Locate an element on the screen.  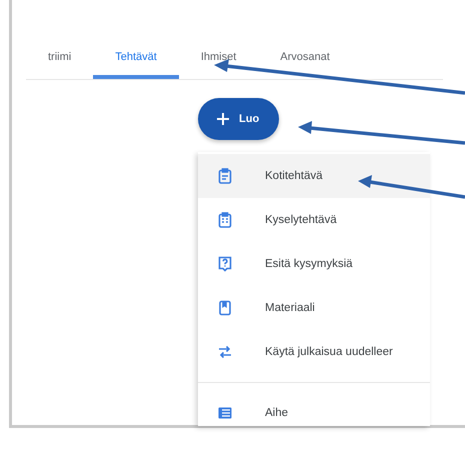
tab: Arvosanat is located at coordinates (305, 58).